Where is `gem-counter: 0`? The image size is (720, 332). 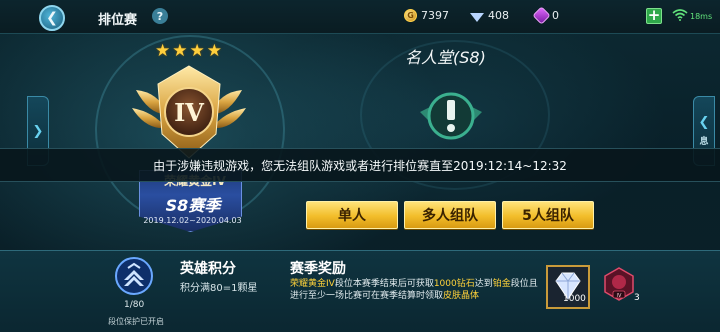
gem-counter: 0 is located at coordinates (545, 15).